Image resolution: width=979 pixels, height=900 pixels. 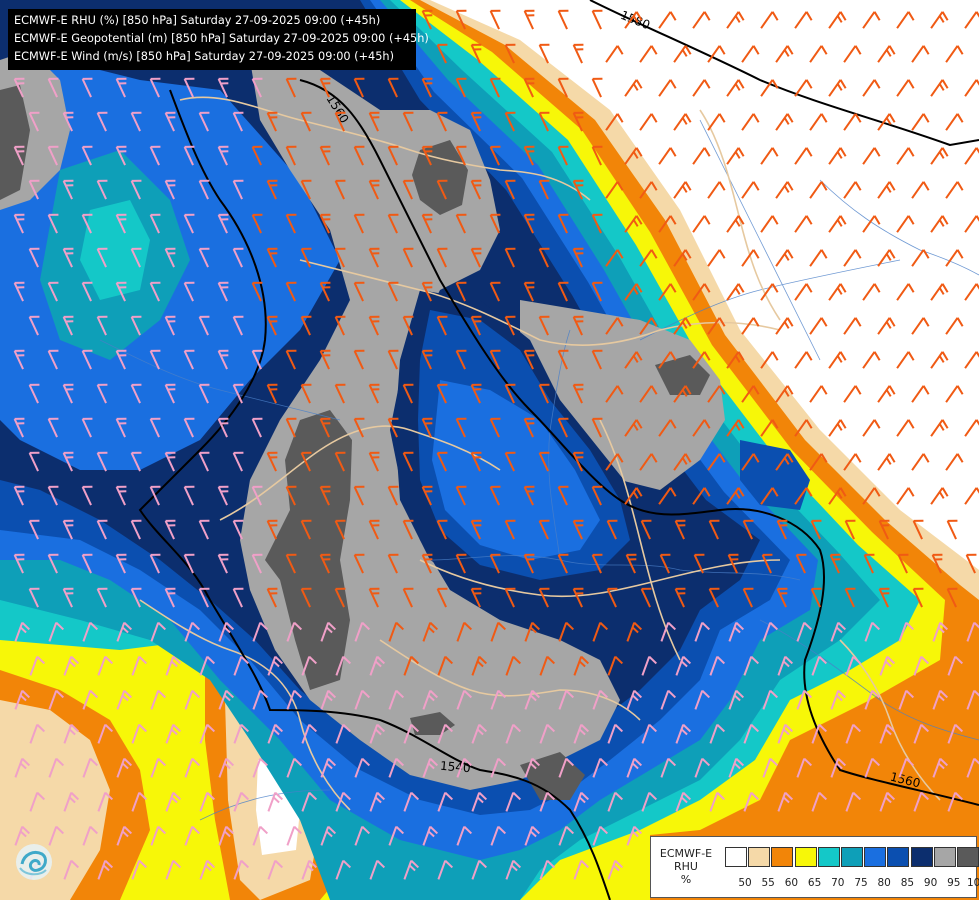 I want to click on legend-title: ECMWF-E RHU %, so click(x=686, y=866).